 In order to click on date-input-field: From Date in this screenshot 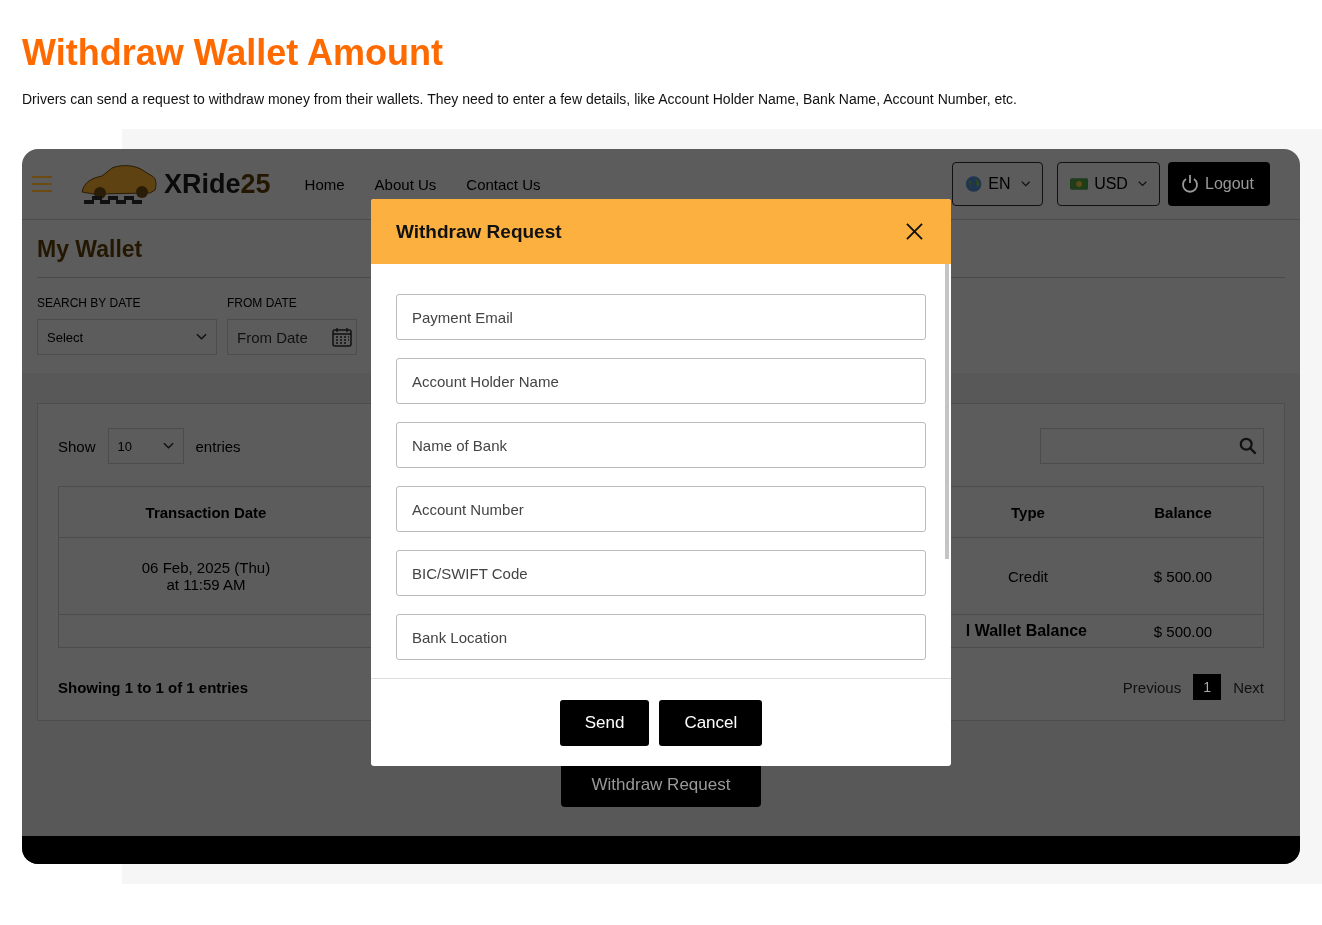, I will do `click(292, 337)`.